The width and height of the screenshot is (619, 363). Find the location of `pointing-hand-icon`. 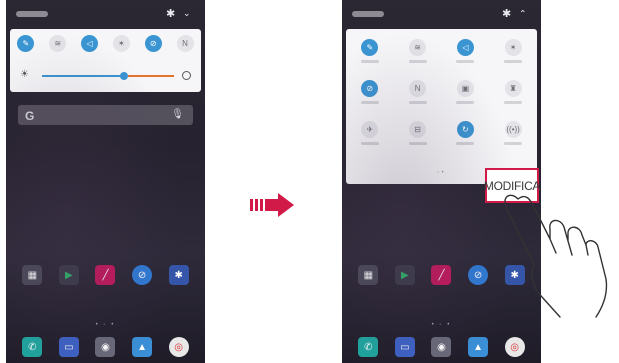

pointing-hand-icon is located at coordinates (558, 253).